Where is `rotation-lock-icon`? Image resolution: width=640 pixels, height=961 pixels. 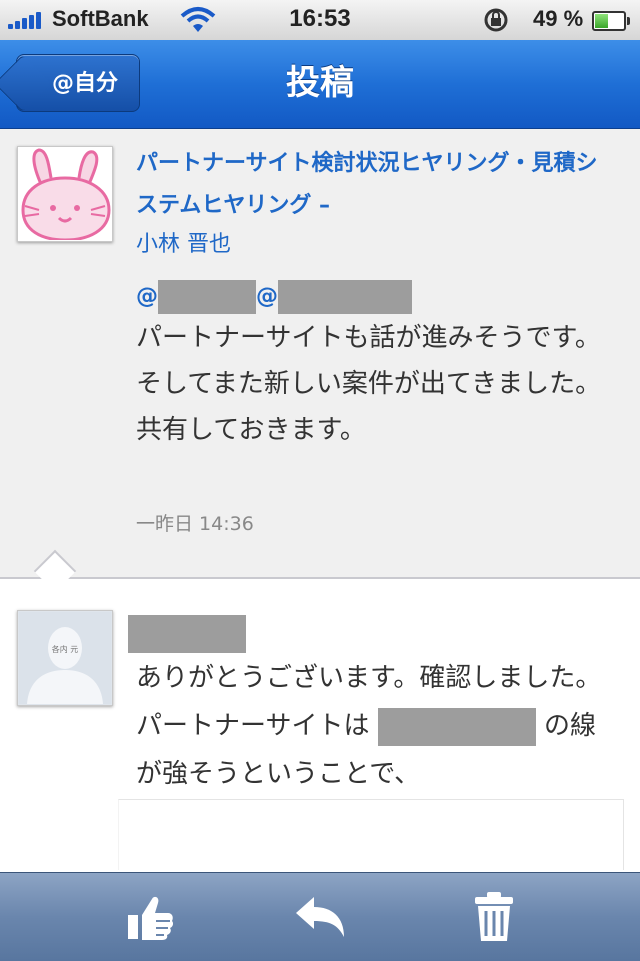
rotation-lock-icon is located at coordinates (496, 20).